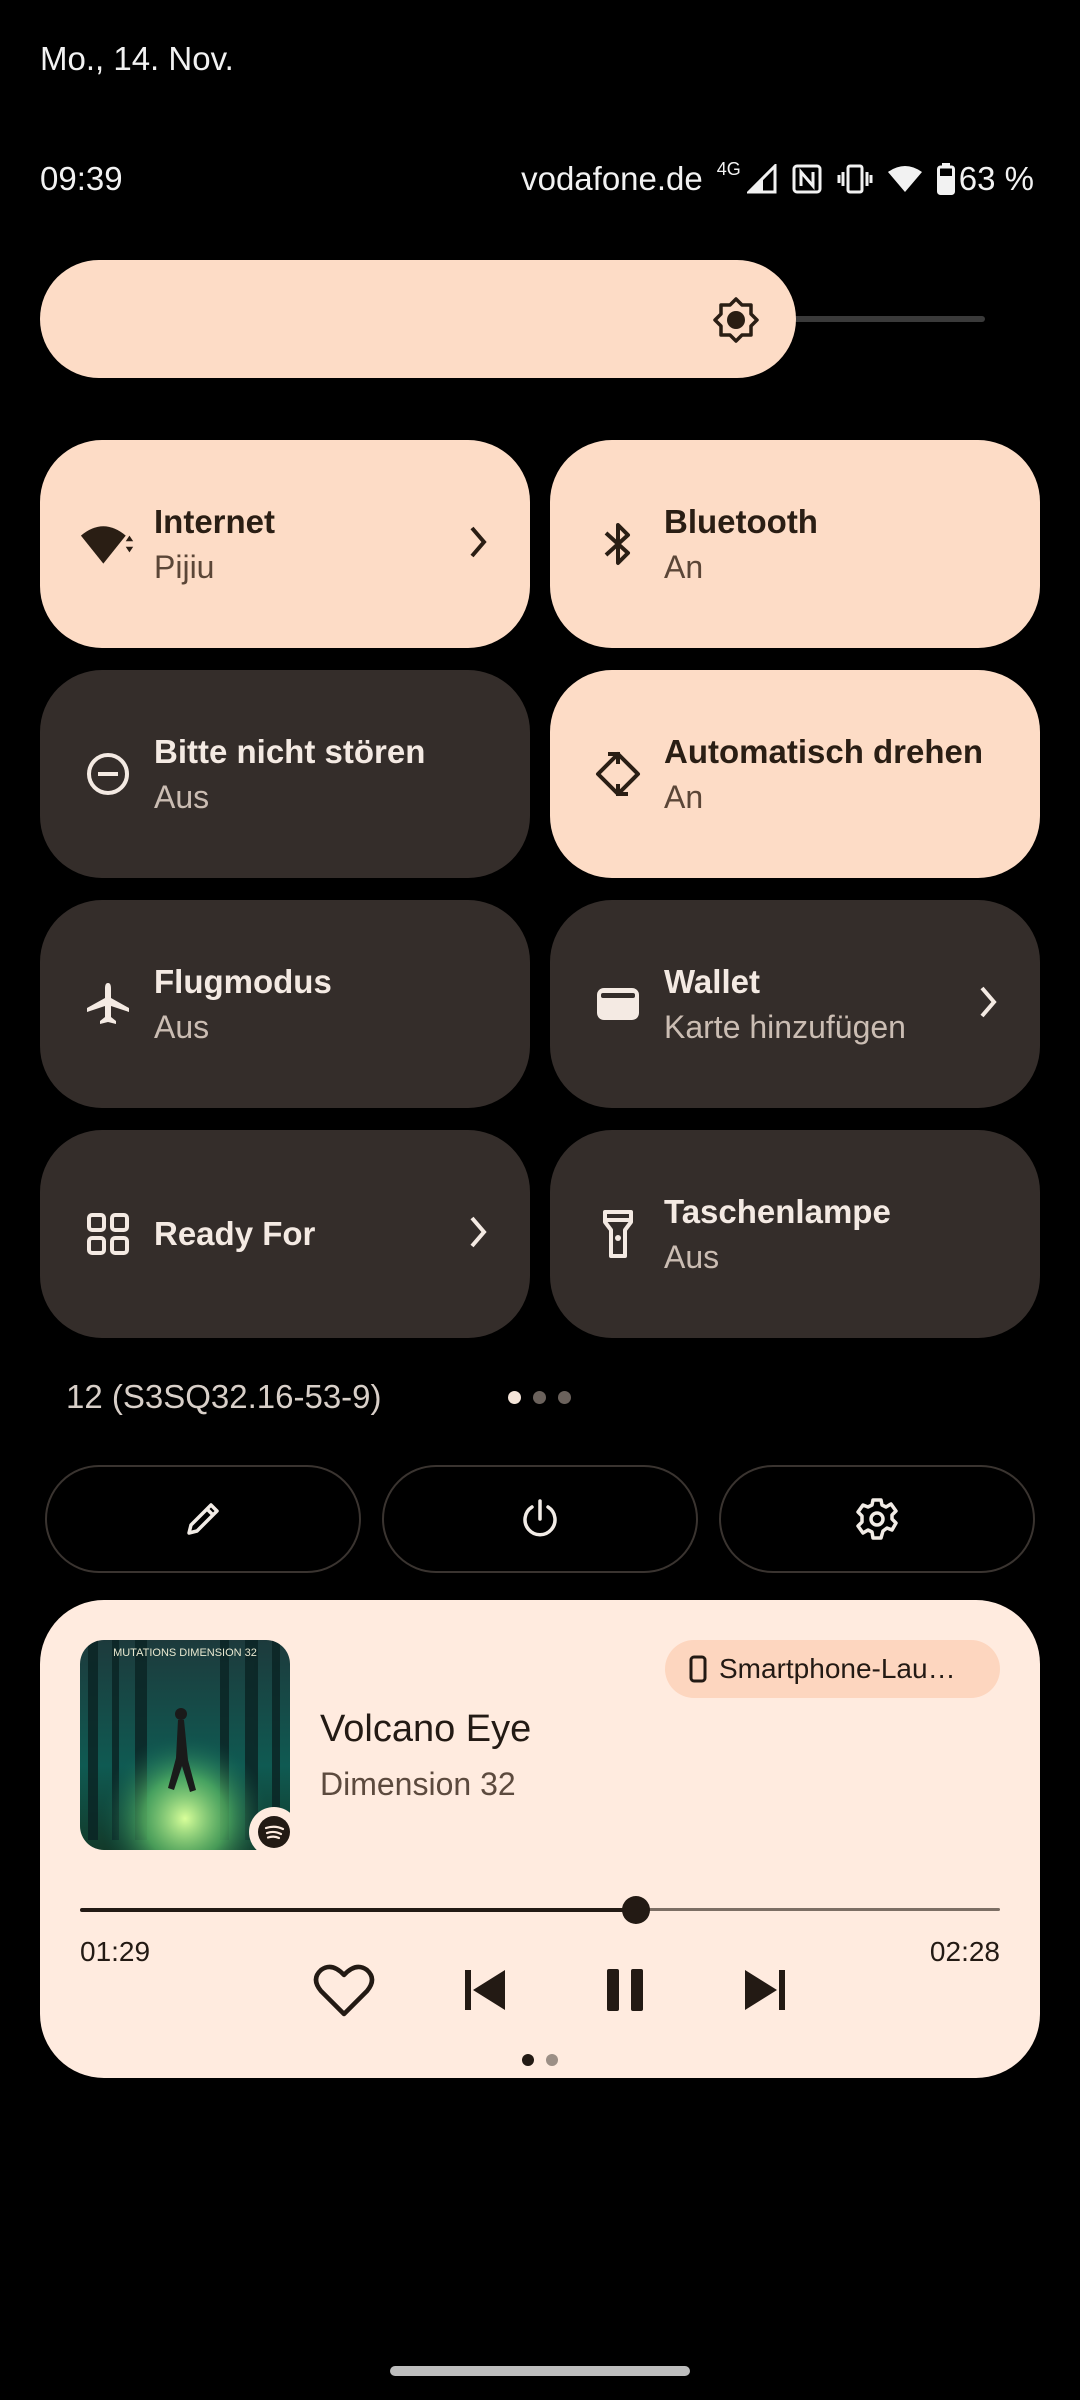  What do you see at coordinates (698, 1669) in the screenshot?
I see `smartphone-icon` at bounding box center [698, 1669].